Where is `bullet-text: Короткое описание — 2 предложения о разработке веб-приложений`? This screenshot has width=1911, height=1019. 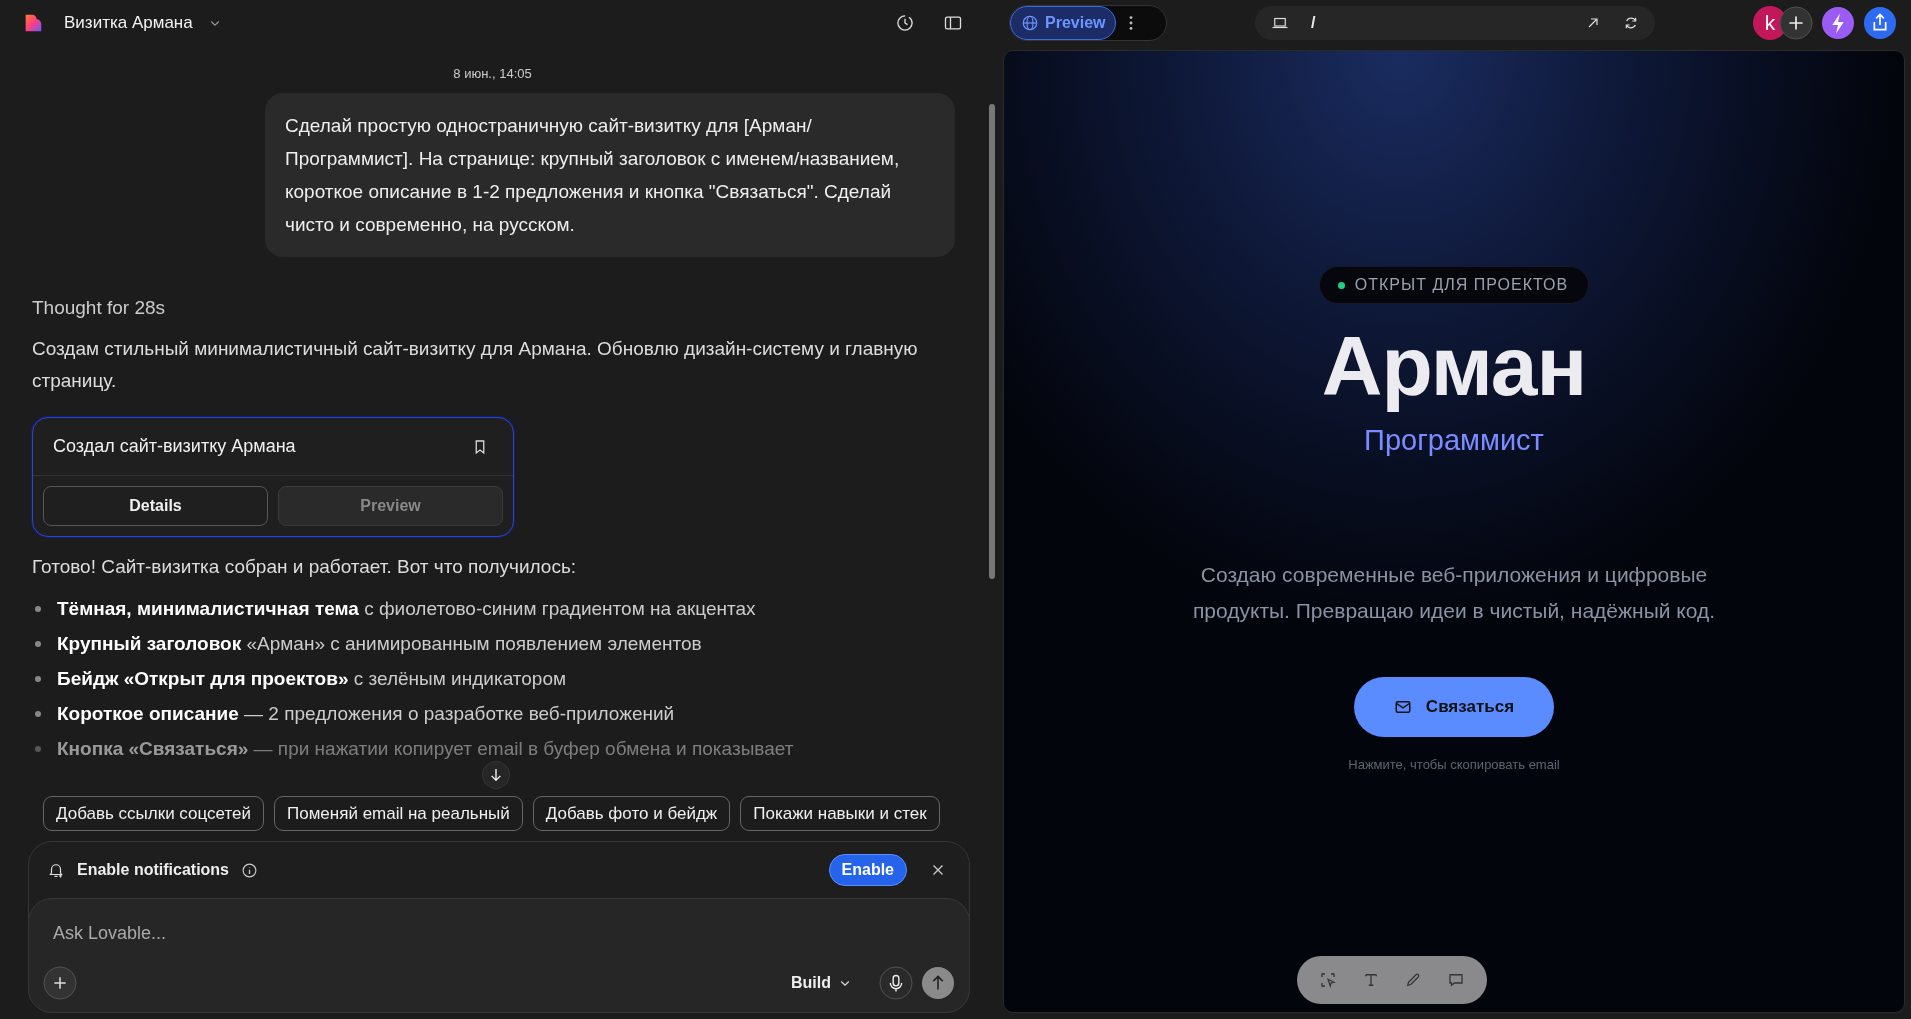
bullet-text: Короткое описание — 2 предложения о разработке веб-приложений is located at coordinates (366, 713).